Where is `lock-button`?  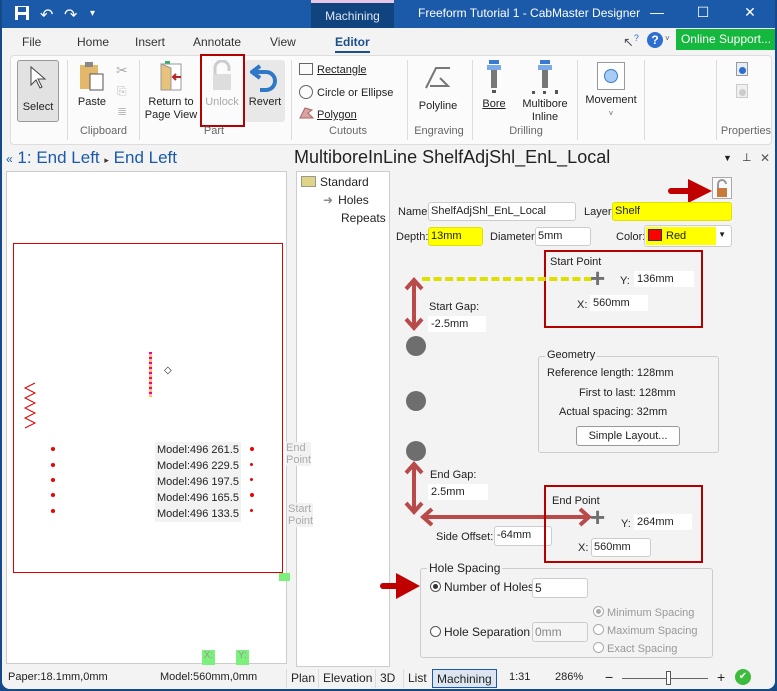
lock-button is located at coordinates (722, 188).